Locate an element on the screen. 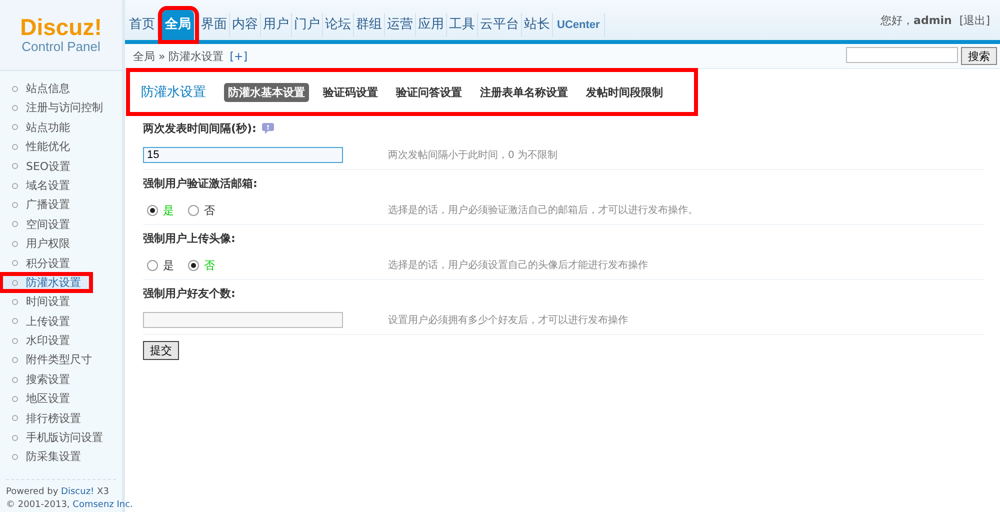  powered-by-text: Powered by is located at coordinates (32, 492).